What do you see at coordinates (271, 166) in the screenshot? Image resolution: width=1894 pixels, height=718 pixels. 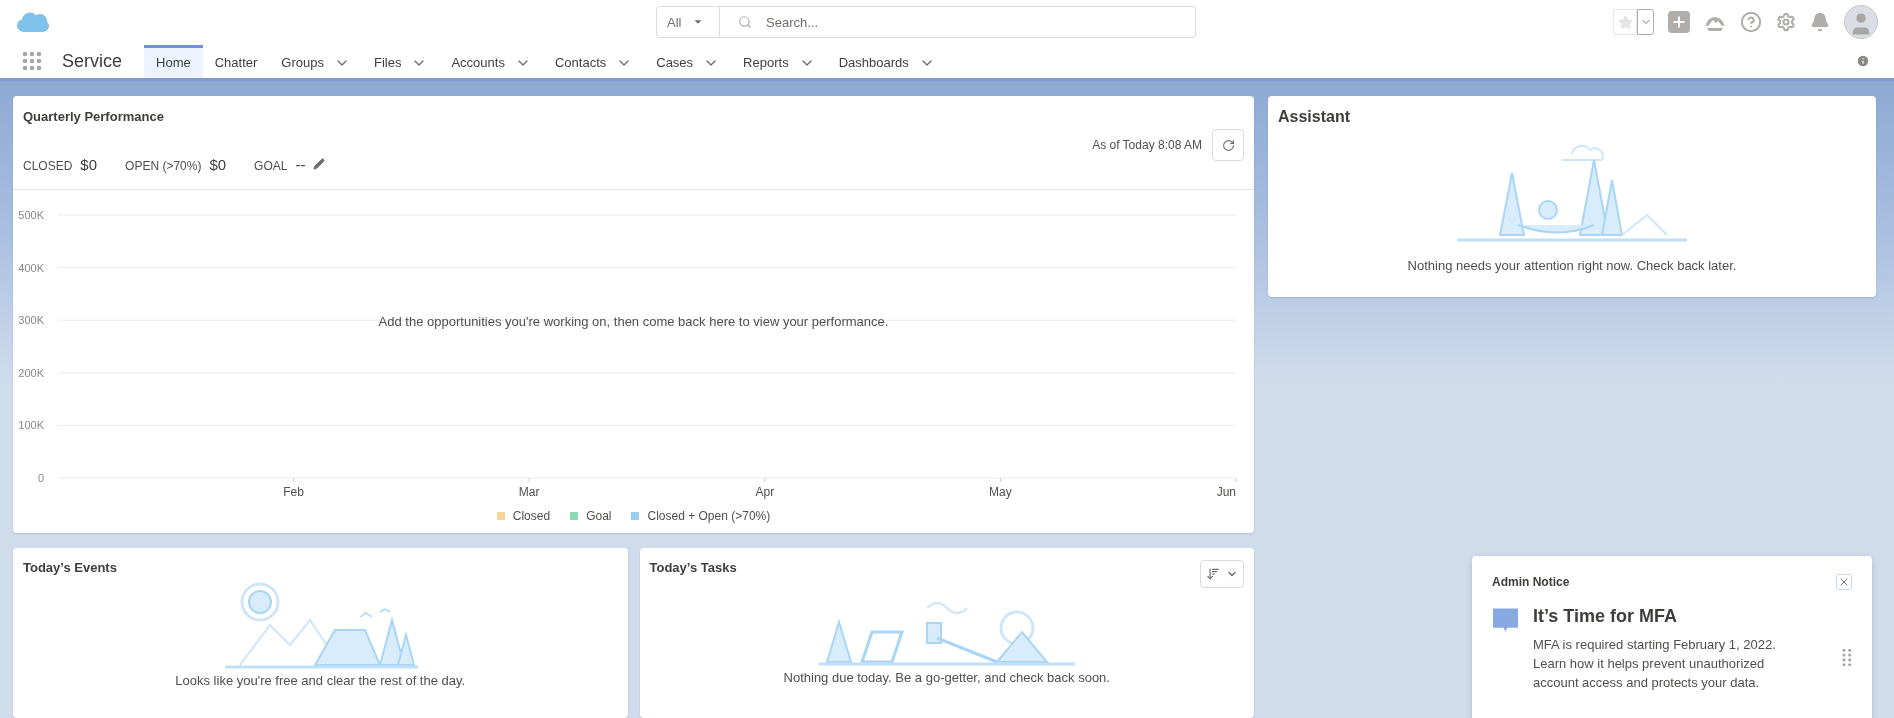 I see `metric-label: GOAL` at bounding box center [271, 166].